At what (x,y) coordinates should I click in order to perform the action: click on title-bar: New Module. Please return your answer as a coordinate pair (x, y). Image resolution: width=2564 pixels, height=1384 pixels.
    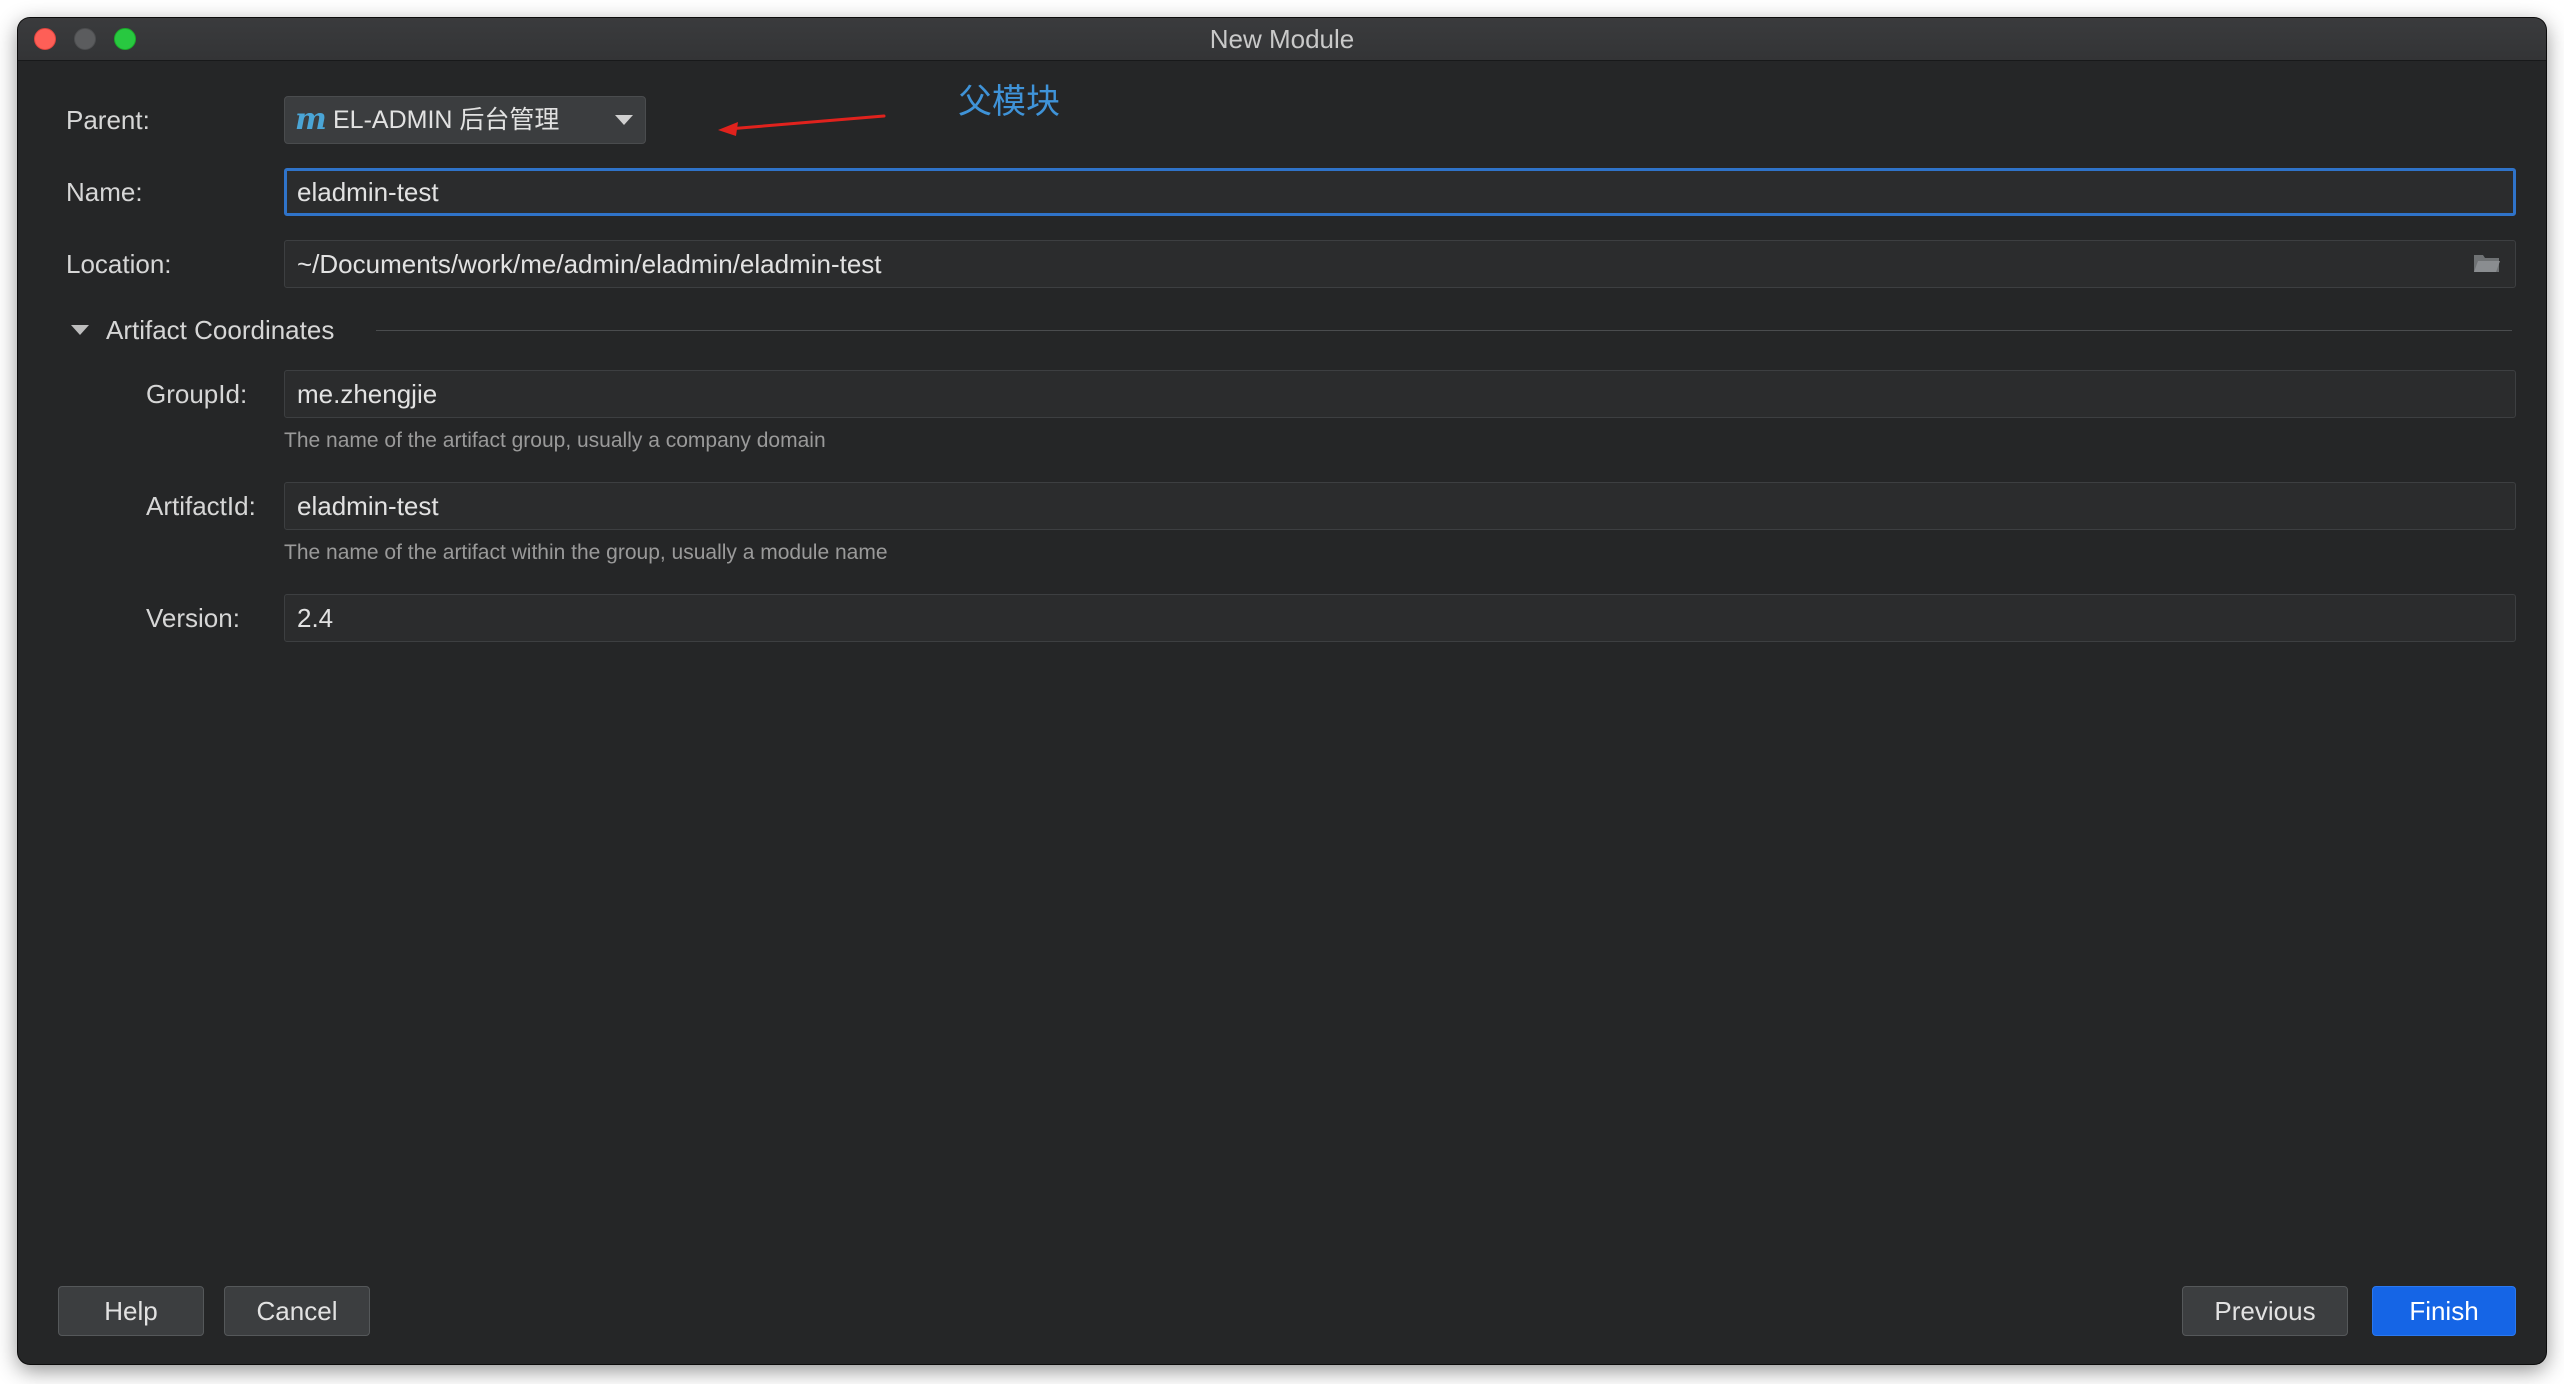
    Looking at the image, I should click on (1282, 39).